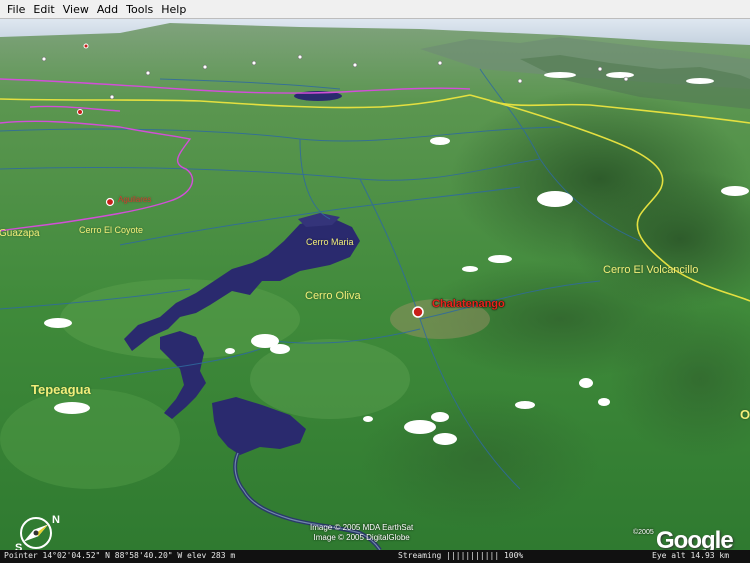  What do you see at coordinates (173, 9) in the screenshot?
I see `menu-help: Help` at bounding box center [173, 9].